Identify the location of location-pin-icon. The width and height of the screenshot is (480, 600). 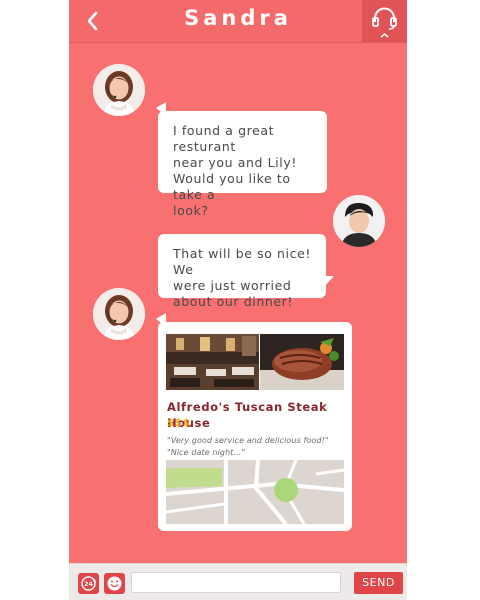
(286, 490).